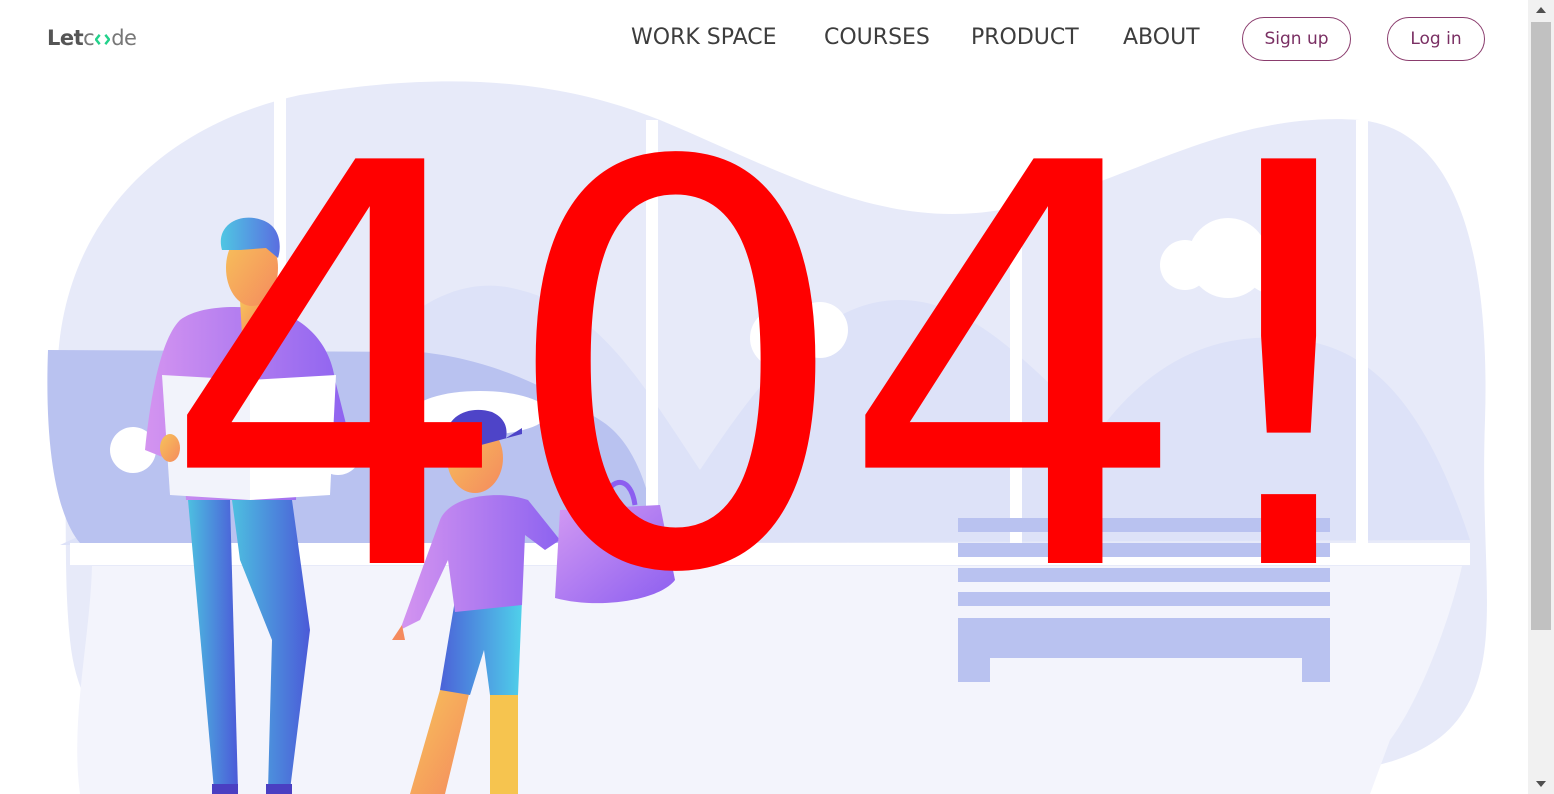 Image resolution: width=1554 pixels, height=794 pixels. What do you see at coordinates (1025, 37) in the screenshot?
I see `nav-product: PRODUCT` at bounding box center [1025, 37].